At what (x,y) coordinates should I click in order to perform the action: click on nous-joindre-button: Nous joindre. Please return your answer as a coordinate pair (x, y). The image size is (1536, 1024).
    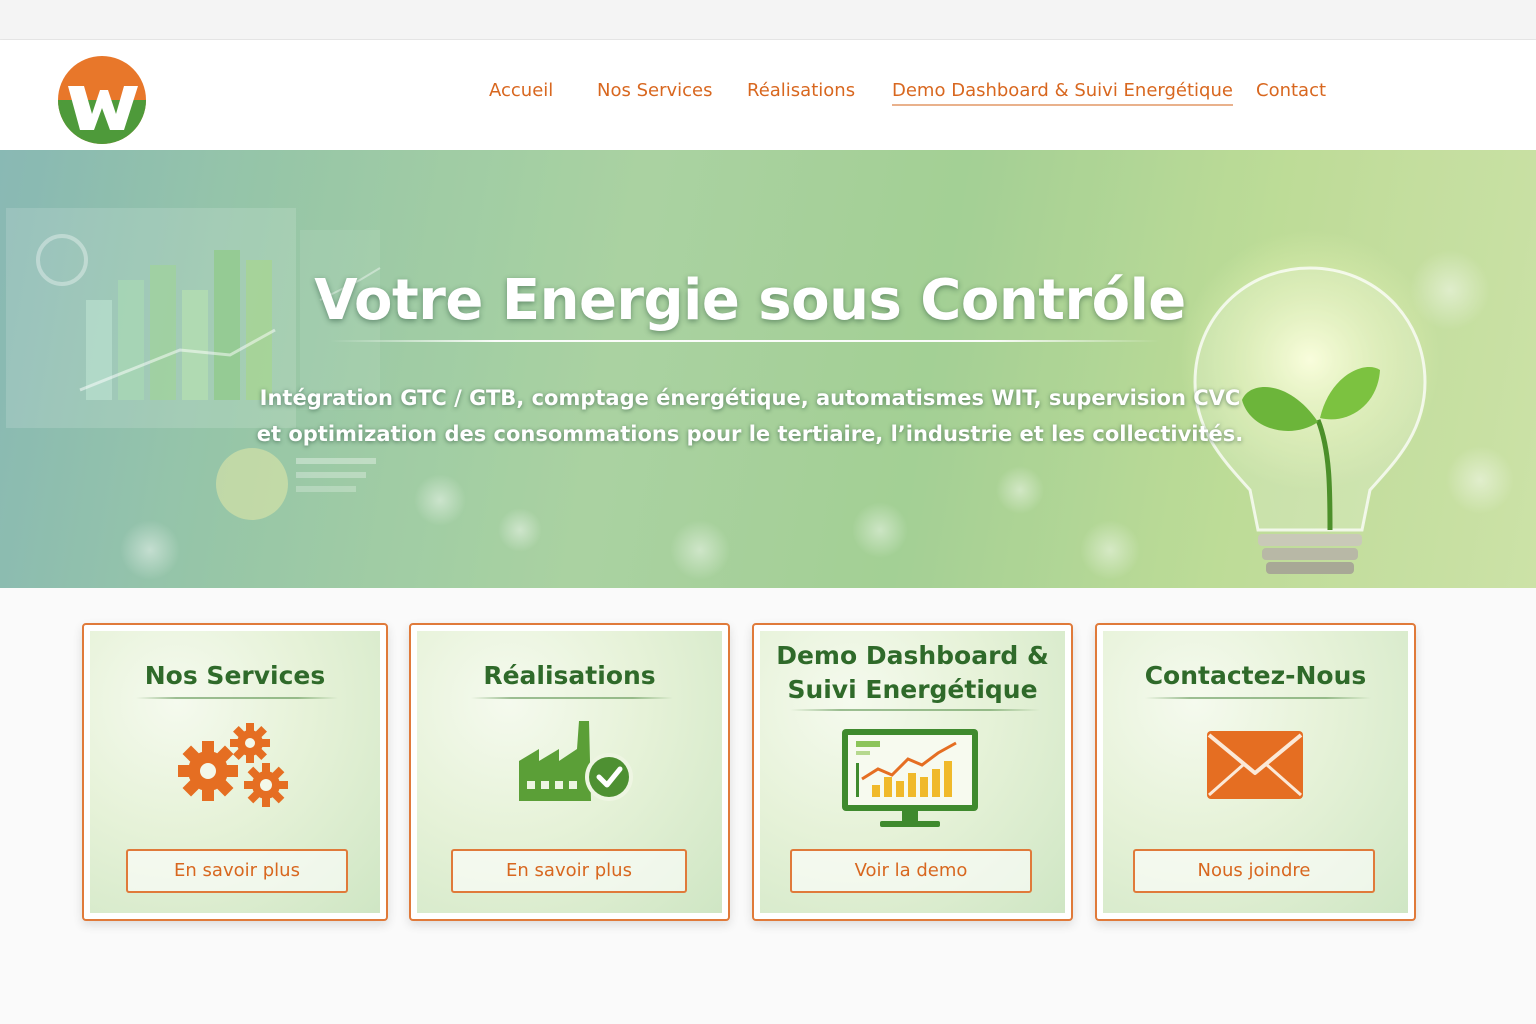
    Looking at the image, I should click on (1254, 871).